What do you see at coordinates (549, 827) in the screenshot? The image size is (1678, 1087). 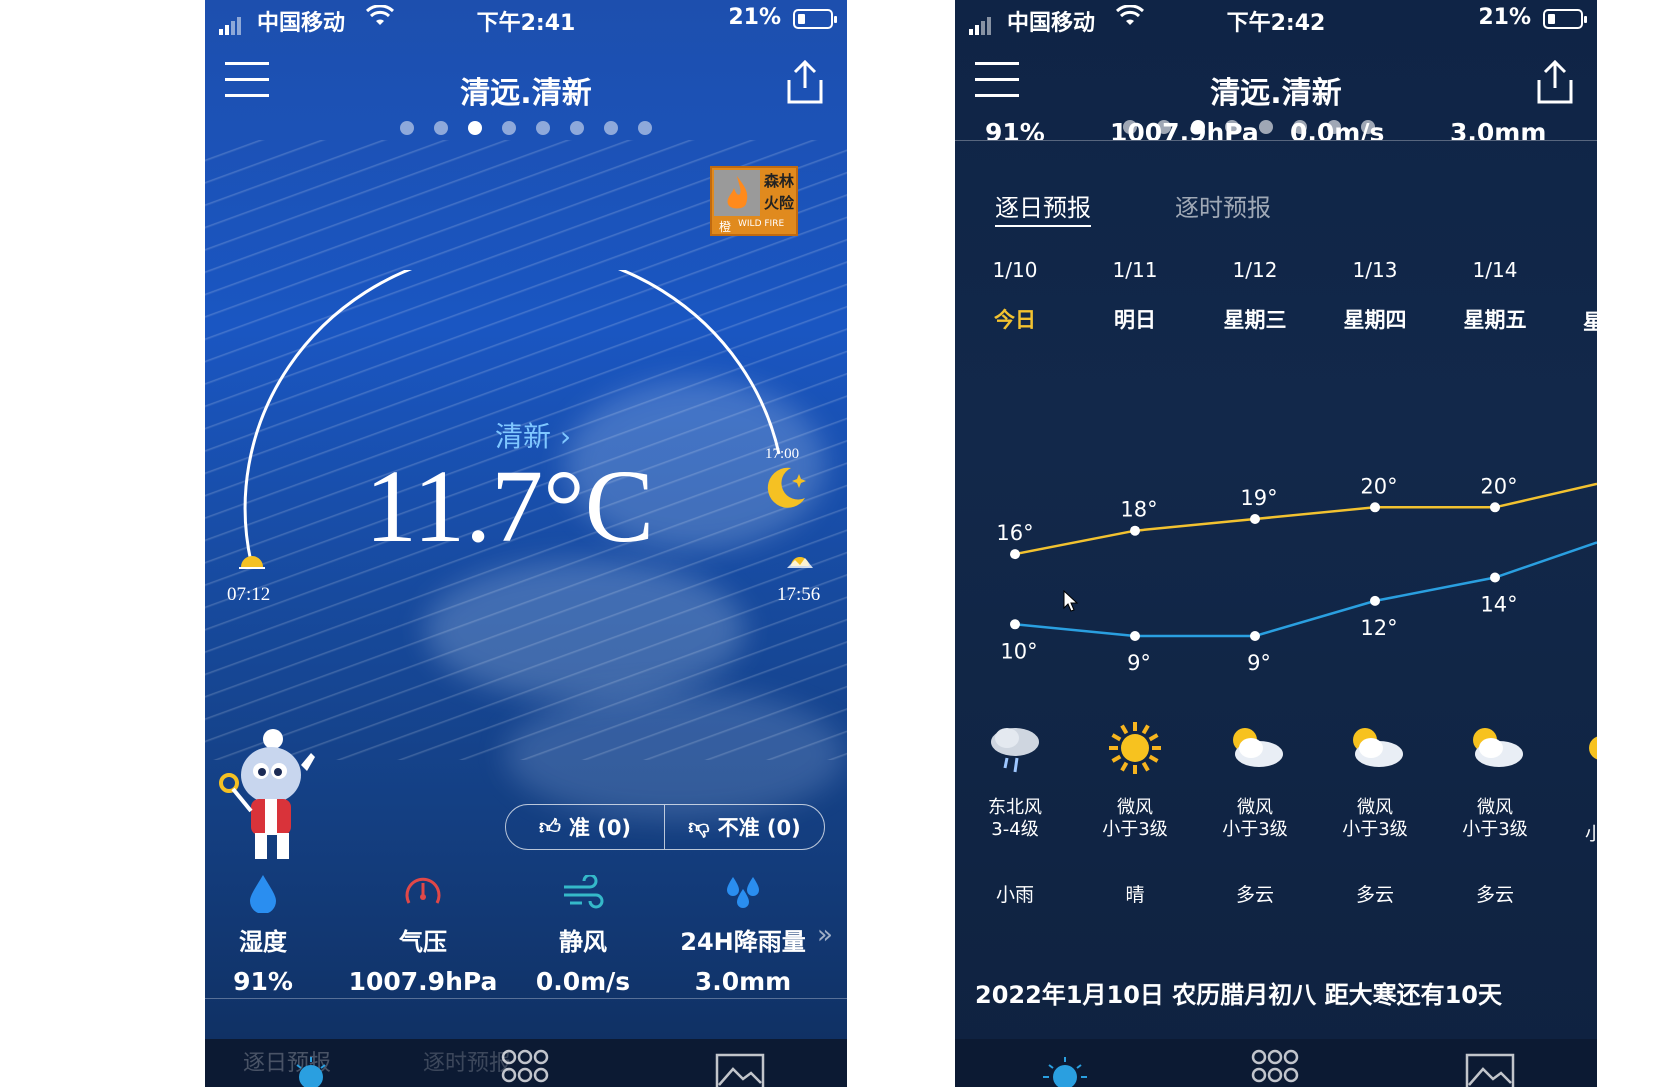 I see `thumbs-up-icon: 👍︎` at bounding box center [549, 827].